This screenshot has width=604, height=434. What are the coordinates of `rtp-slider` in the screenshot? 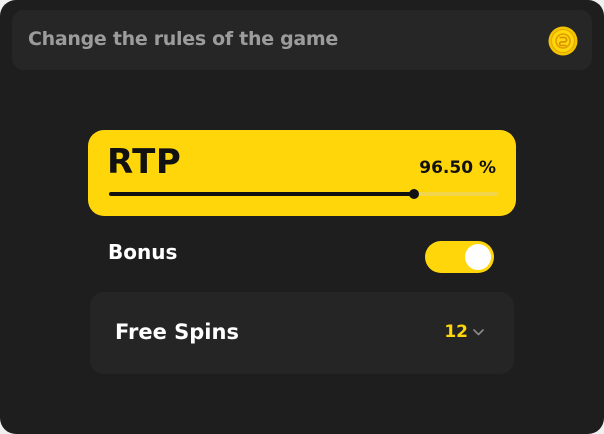 It's located at (303, 194).